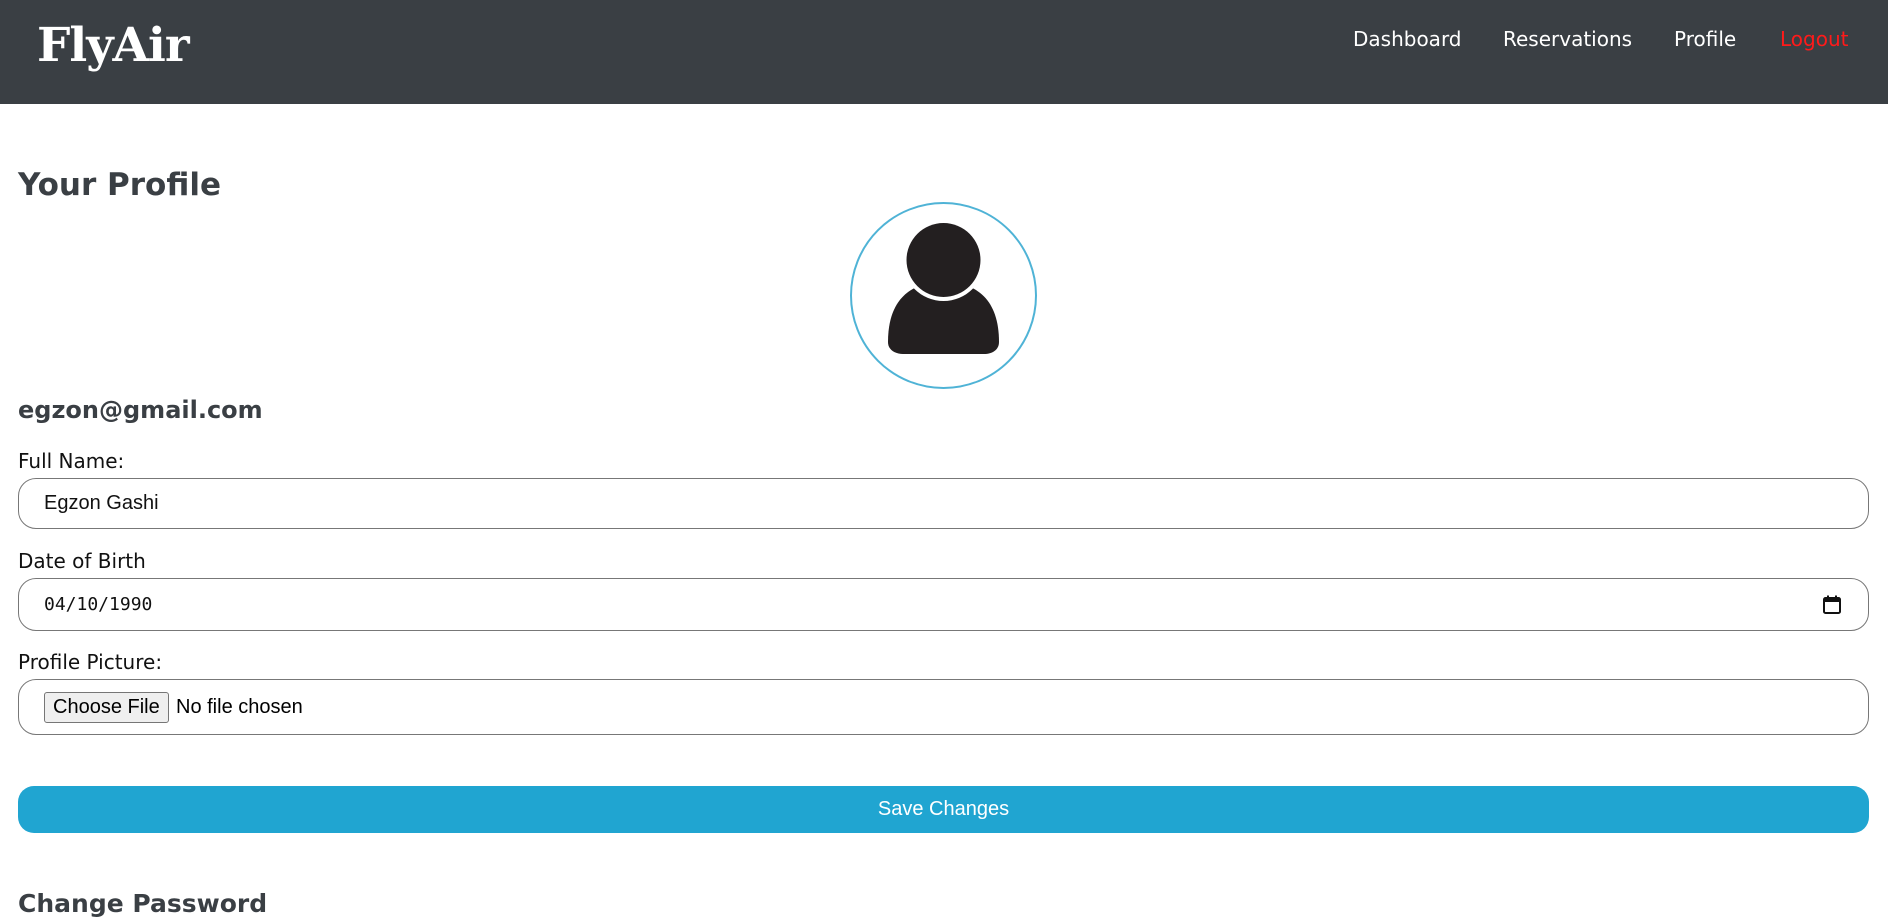 The image size is (1888, 918). What do you see at coordinates (1705, 39) in the screenshot?
I see `nav-link-profile: Profile` at bounding box center [1705, 39].